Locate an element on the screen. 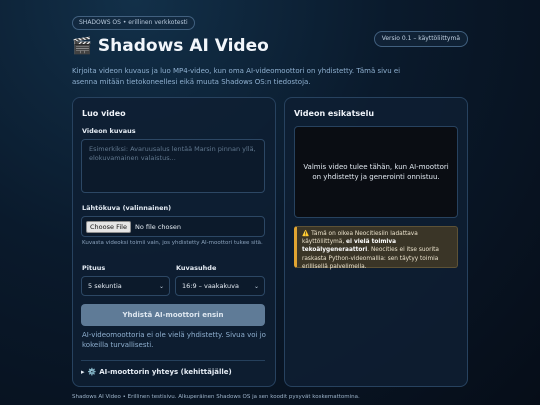  choose-file-button: Choose File is located at coordinates (108, 226).